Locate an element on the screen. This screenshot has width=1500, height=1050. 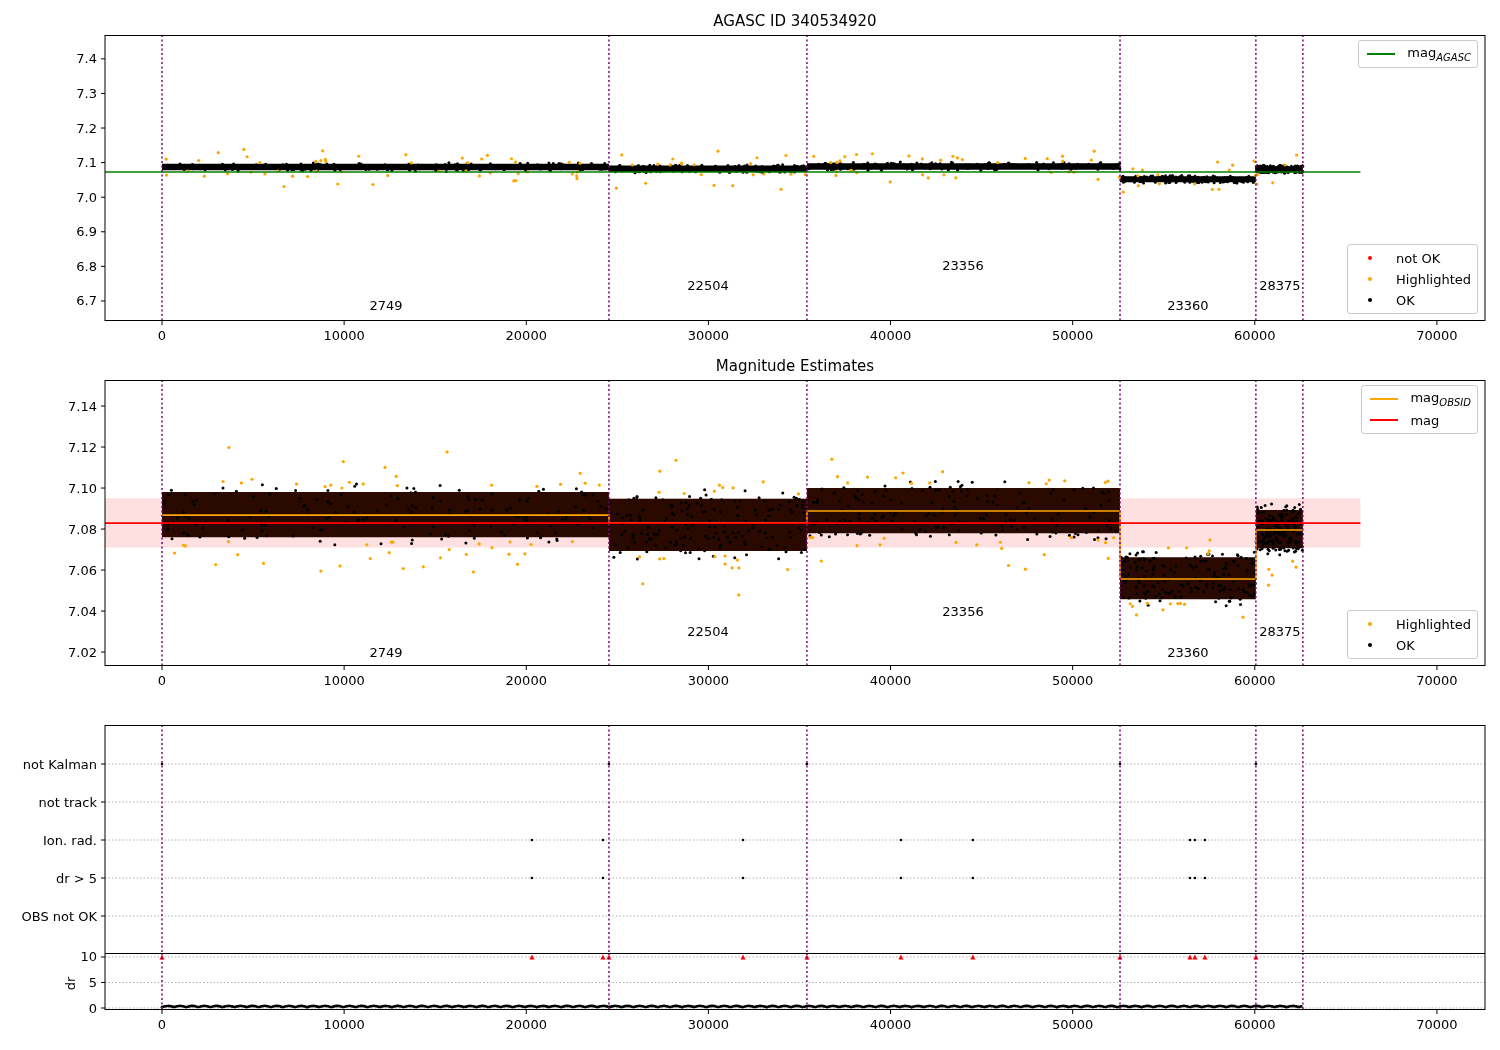
axis-tick-label: 7.02 is located at coordinates (82, 652).